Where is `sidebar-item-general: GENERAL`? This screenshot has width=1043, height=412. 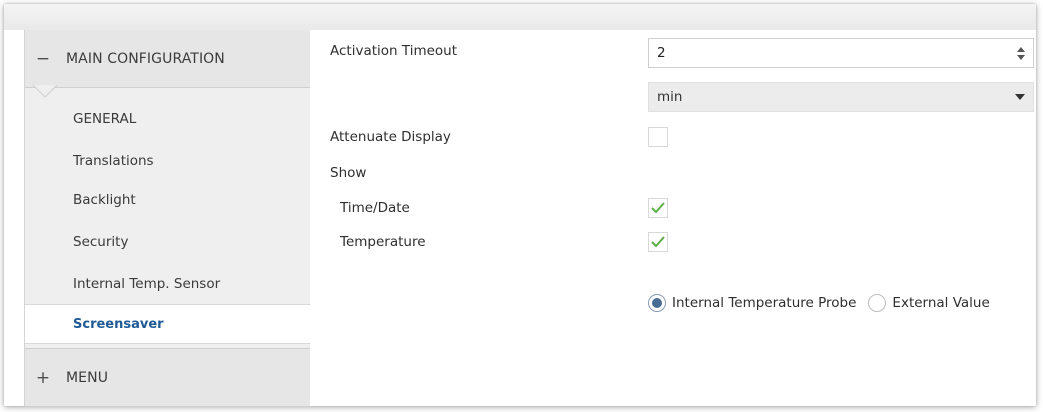
sidebar-item-general: GENERAL is located at coordinates (168, 119).